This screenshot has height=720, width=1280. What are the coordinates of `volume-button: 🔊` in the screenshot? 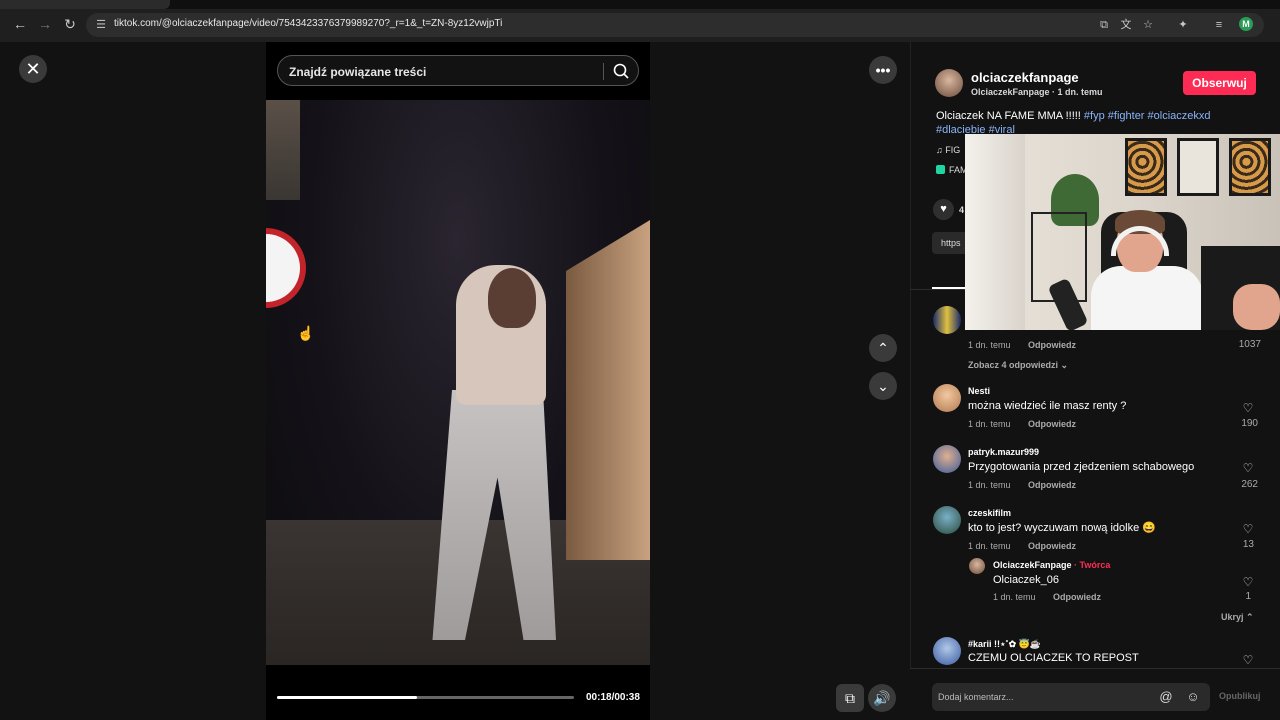 It's located at (882, 698).